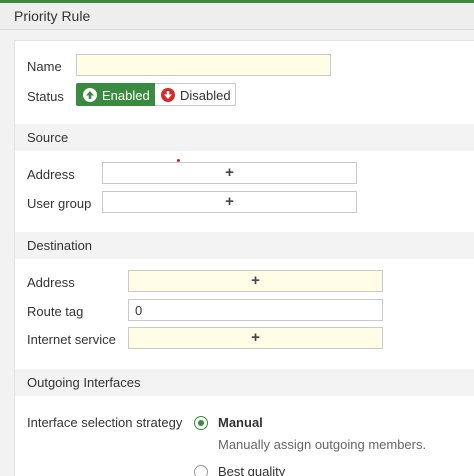 This screenshot has width=474, height=476. What do you see at coordinates (44, 66) in the screenshot?
I see `name-label: Name` at bounding box center [44, 66].